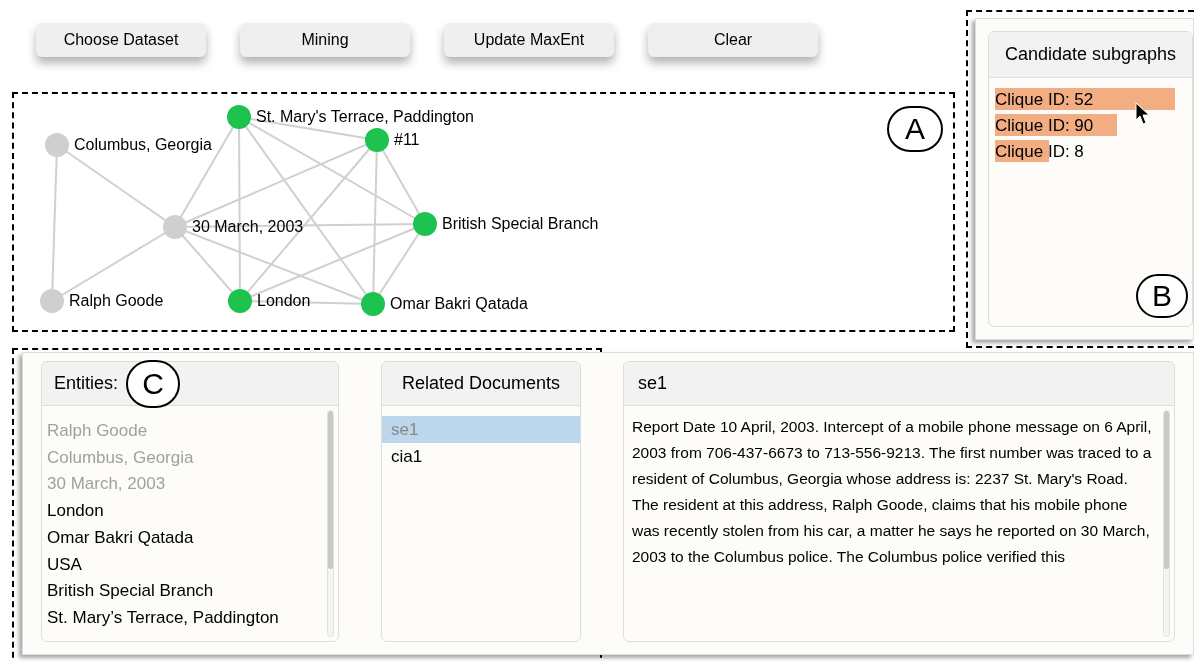 This screenshot has height=662, width=1194. Describe the element at coordinates (325, 40) in the screenshot. I see `toolbar-button: Mining` at that location.